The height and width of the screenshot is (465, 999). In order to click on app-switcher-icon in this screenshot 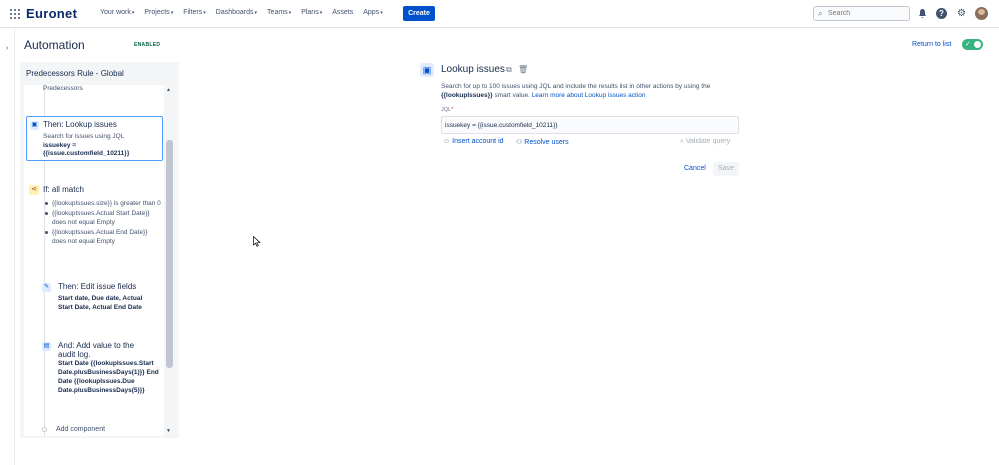, I will do `click(15, 14)`.